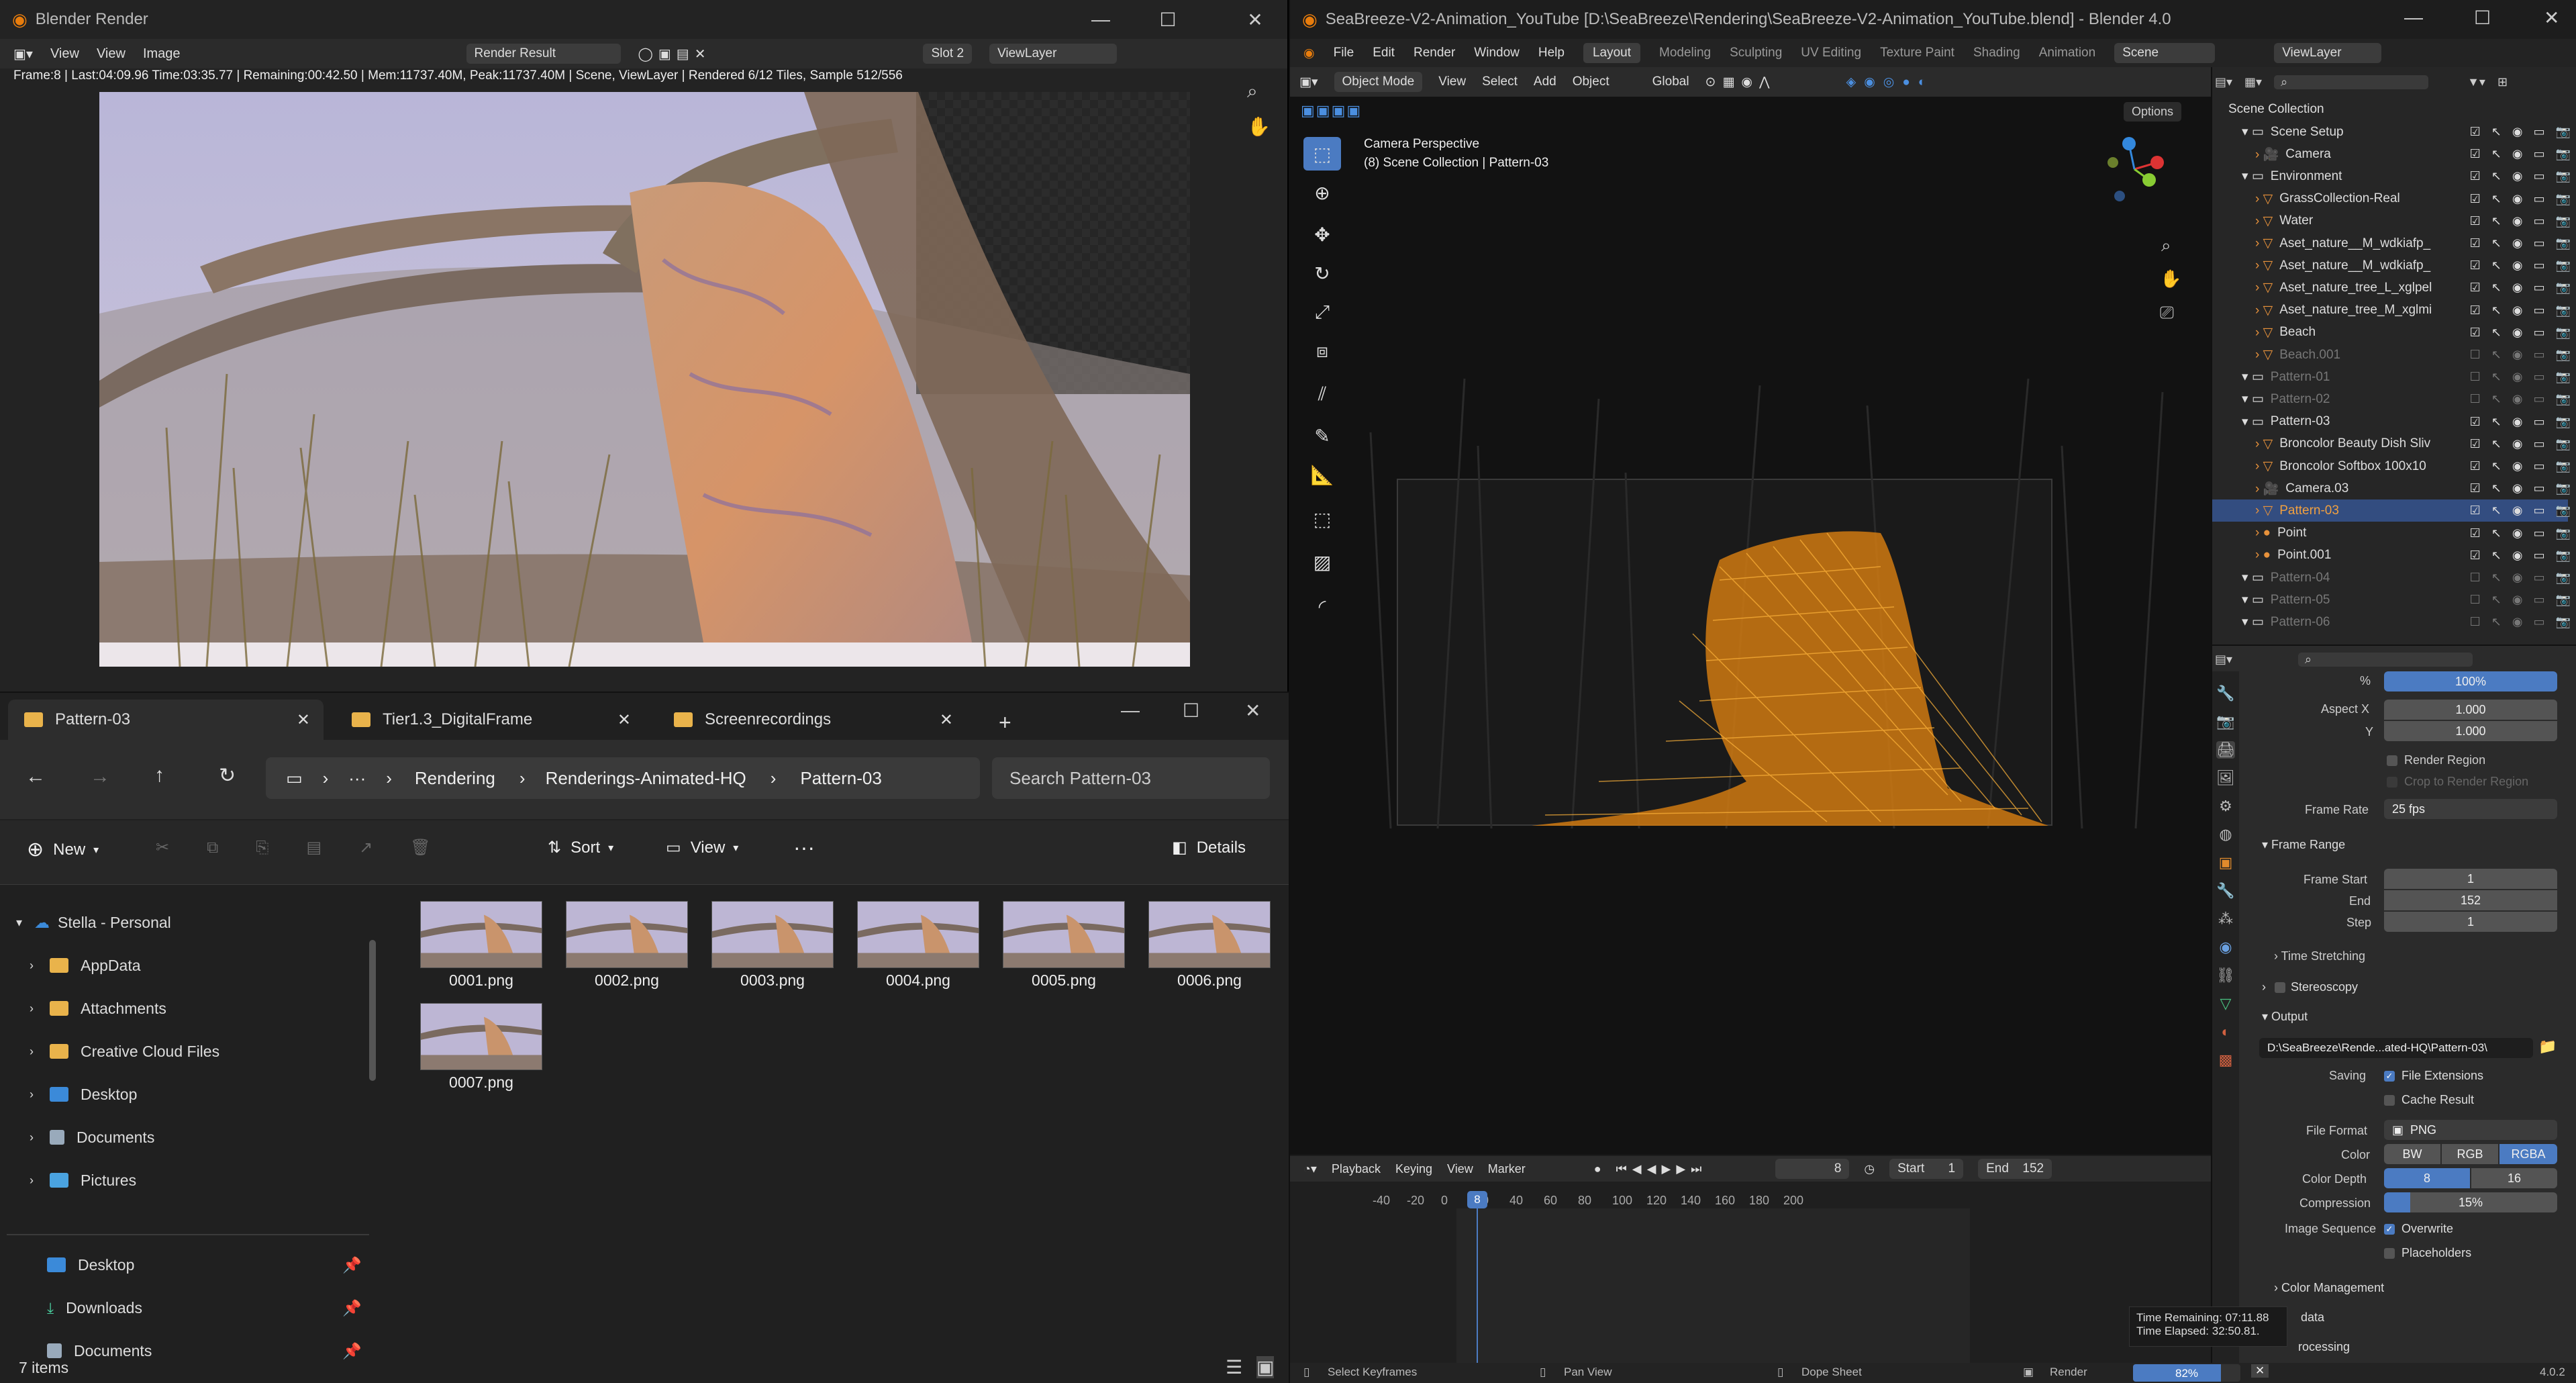 The width and height of the screenshot is (2576, 1383). What do you see at coordinates (188, 1094) in the screenshot?
I see `tree-item-desktop: › Desktop` at bounding box center [188, 1094].